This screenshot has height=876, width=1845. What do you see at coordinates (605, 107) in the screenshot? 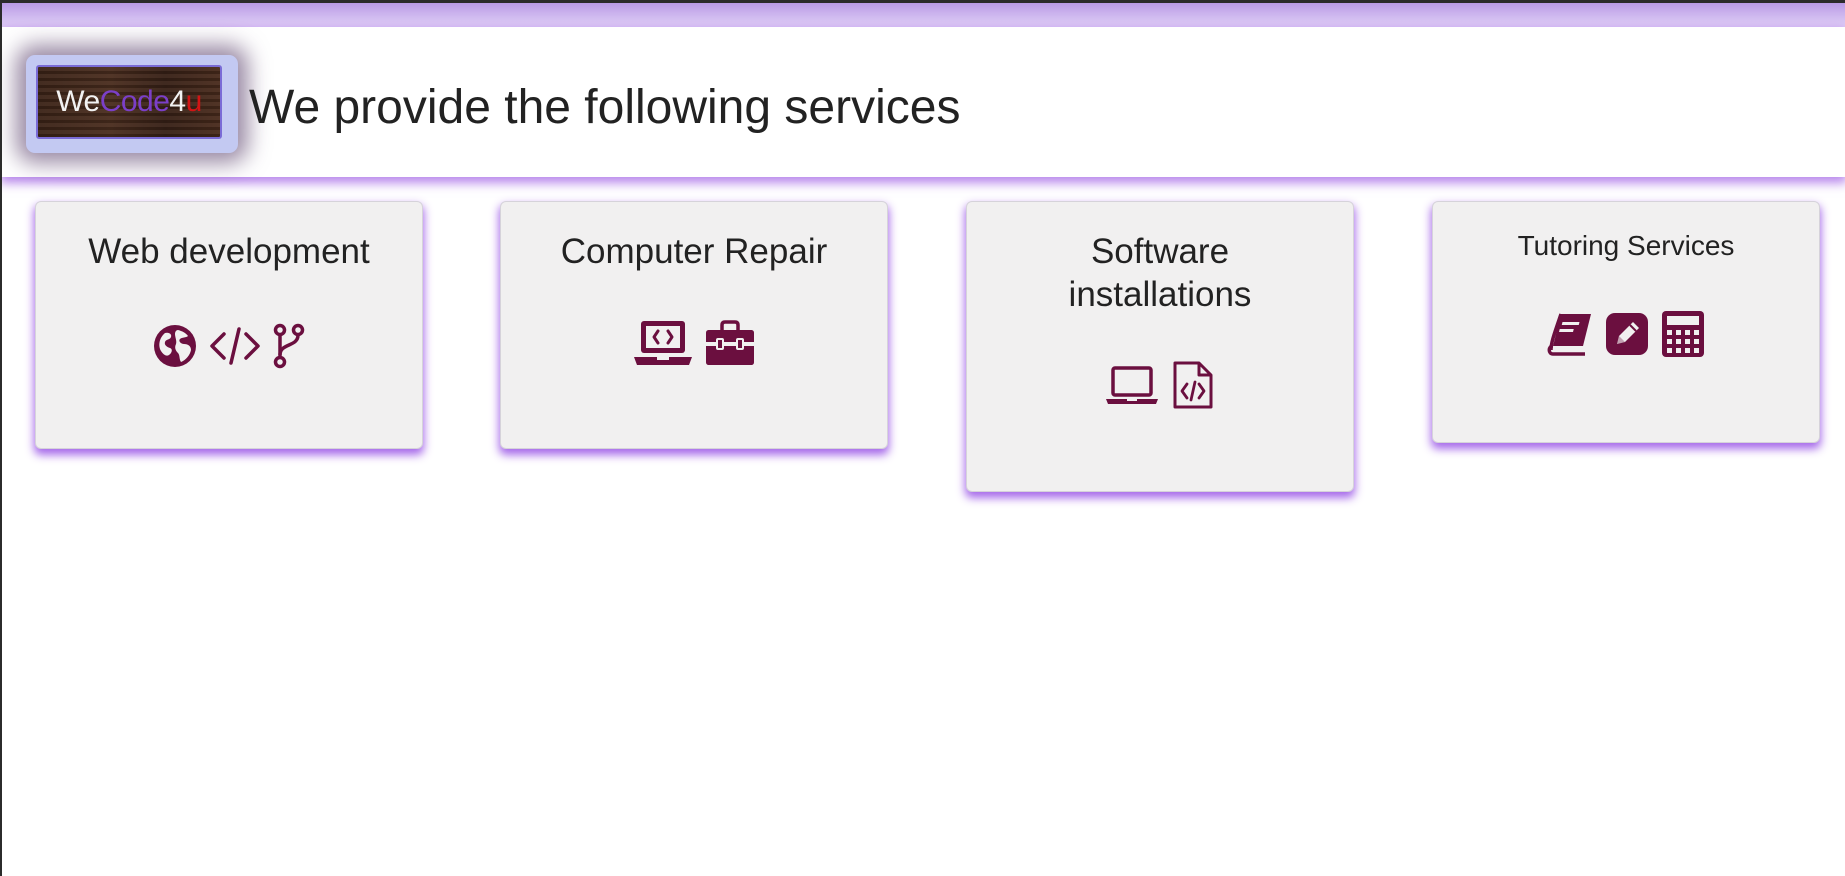
I see `page-title: We provide the following services` at bounding box center [605, 107].